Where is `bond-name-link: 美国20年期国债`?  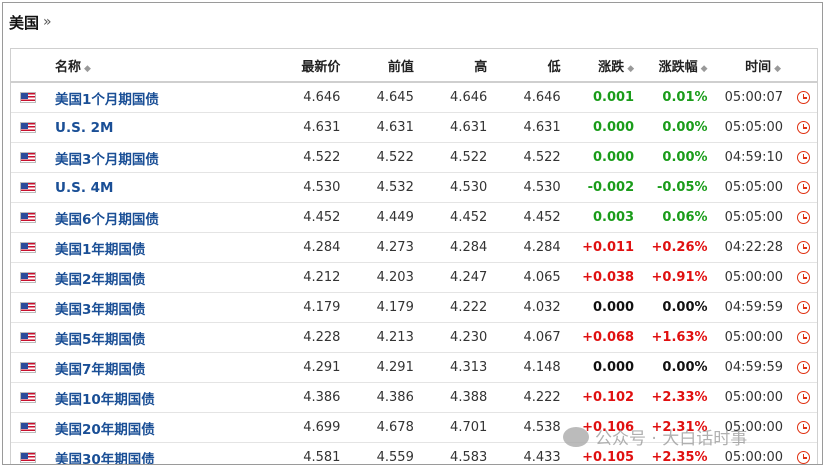
bond-name-link: 美国20年期国债 is located at coordinates (105, 430).